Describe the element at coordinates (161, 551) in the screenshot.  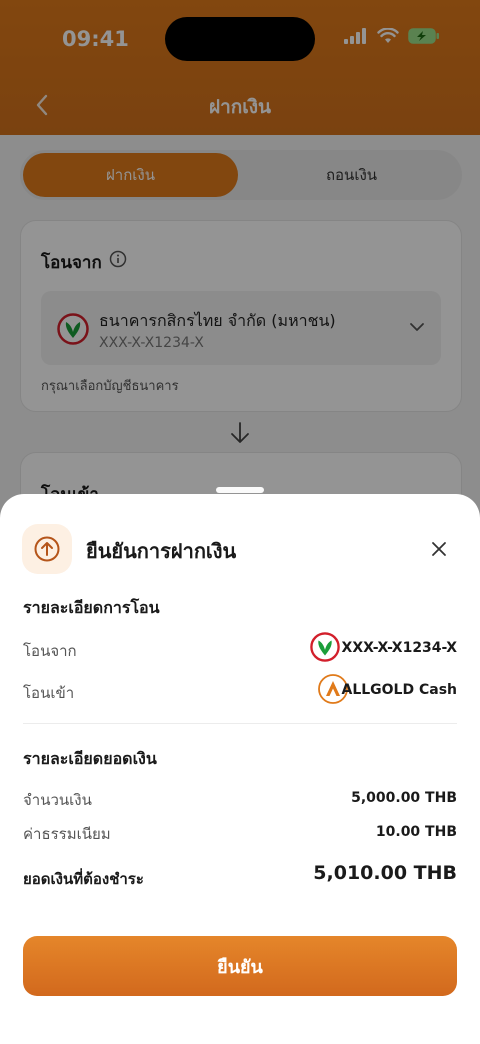
I see `sheet-title: ยืนยันการฝากเงิน` at that location.